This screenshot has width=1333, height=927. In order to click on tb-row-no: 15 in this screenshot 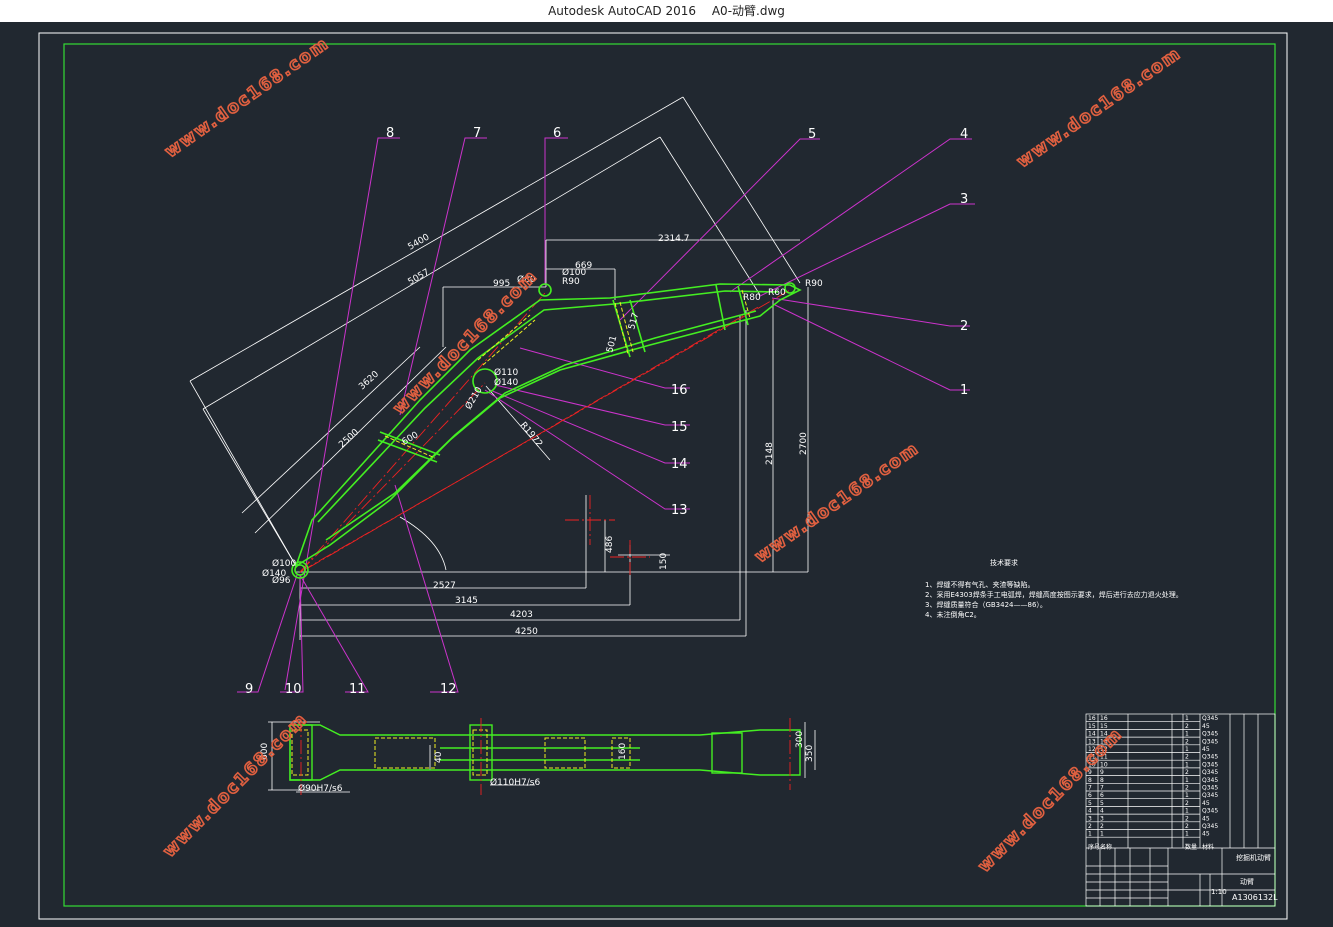, I will do `click(1092, 726)`.